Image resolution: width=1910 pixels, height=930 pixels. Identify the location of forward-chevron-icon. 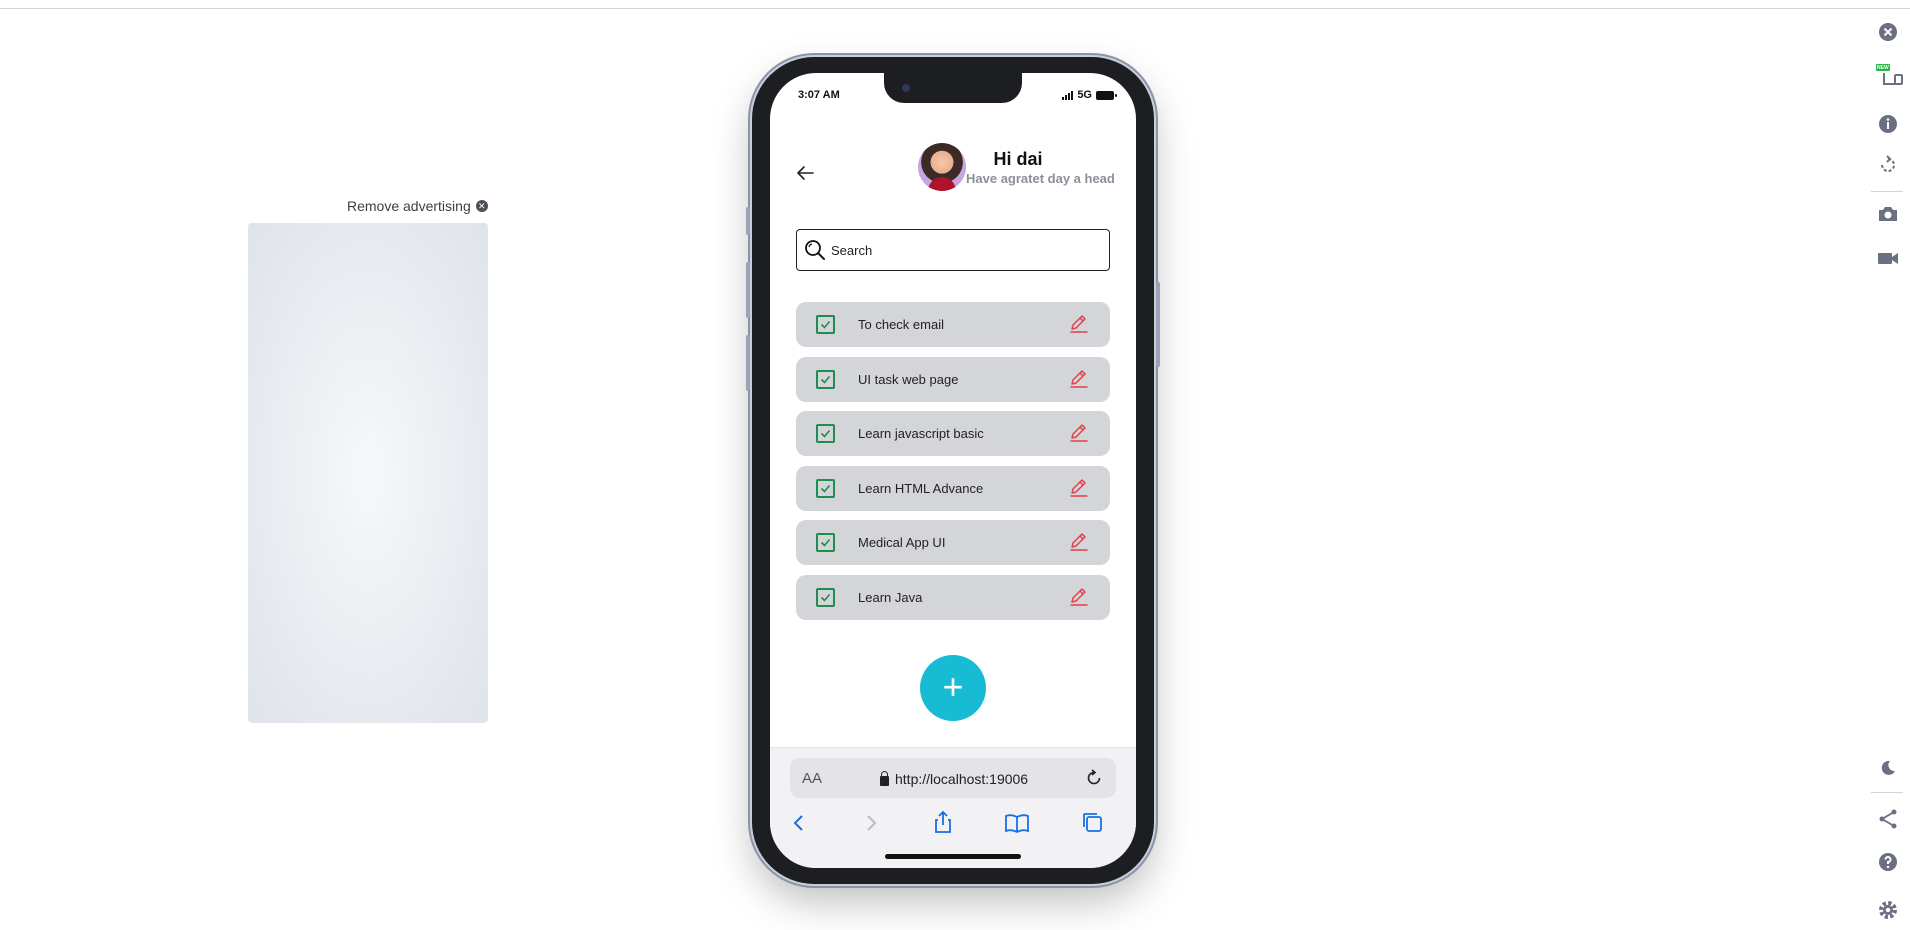
(871, 823).